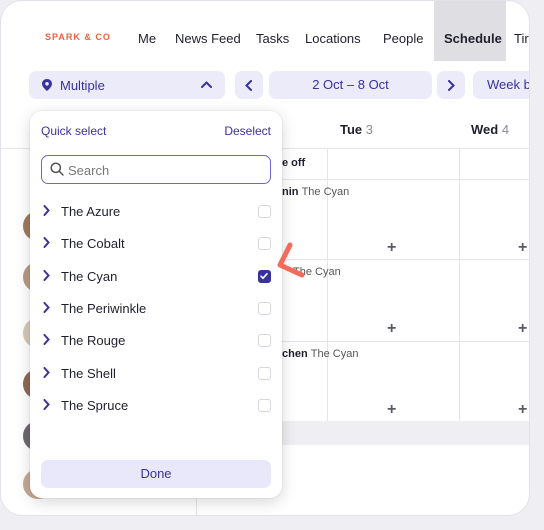 This screenshot has height=530, width=544. Describe the element at coordinates (501, 85) in the screenshot. I see `view-select-button: Week b` at that location.